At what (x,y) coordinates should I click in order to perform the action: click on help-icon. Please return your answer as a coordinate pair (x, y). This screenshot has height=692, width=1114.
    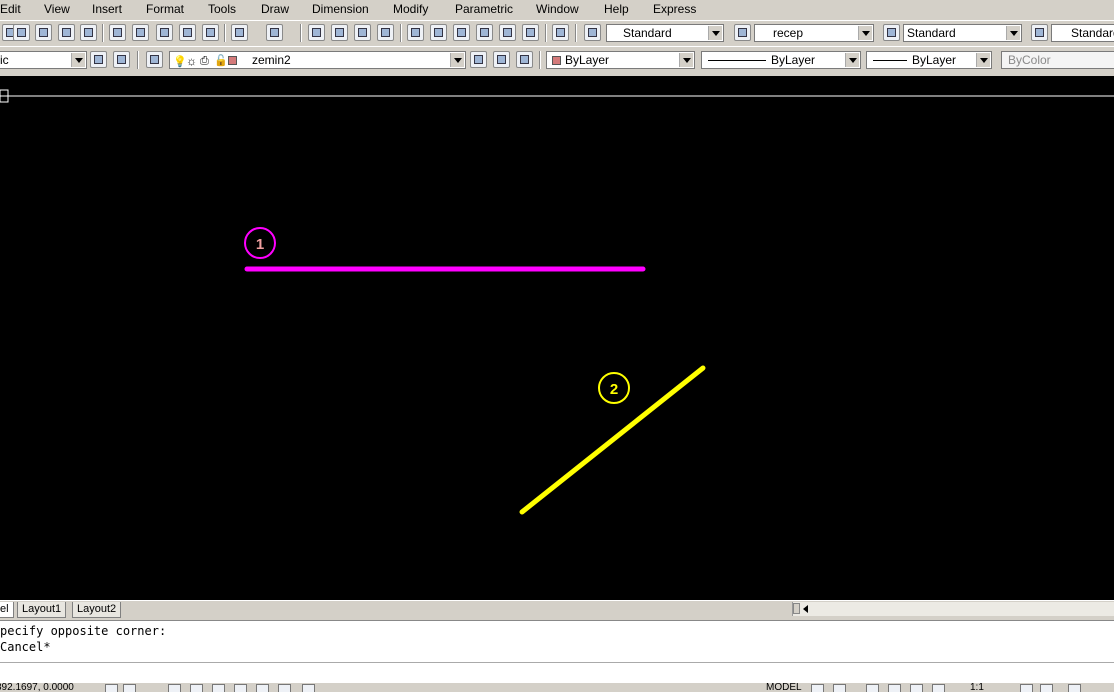
    Looking at the image, I should click on (560, 32).